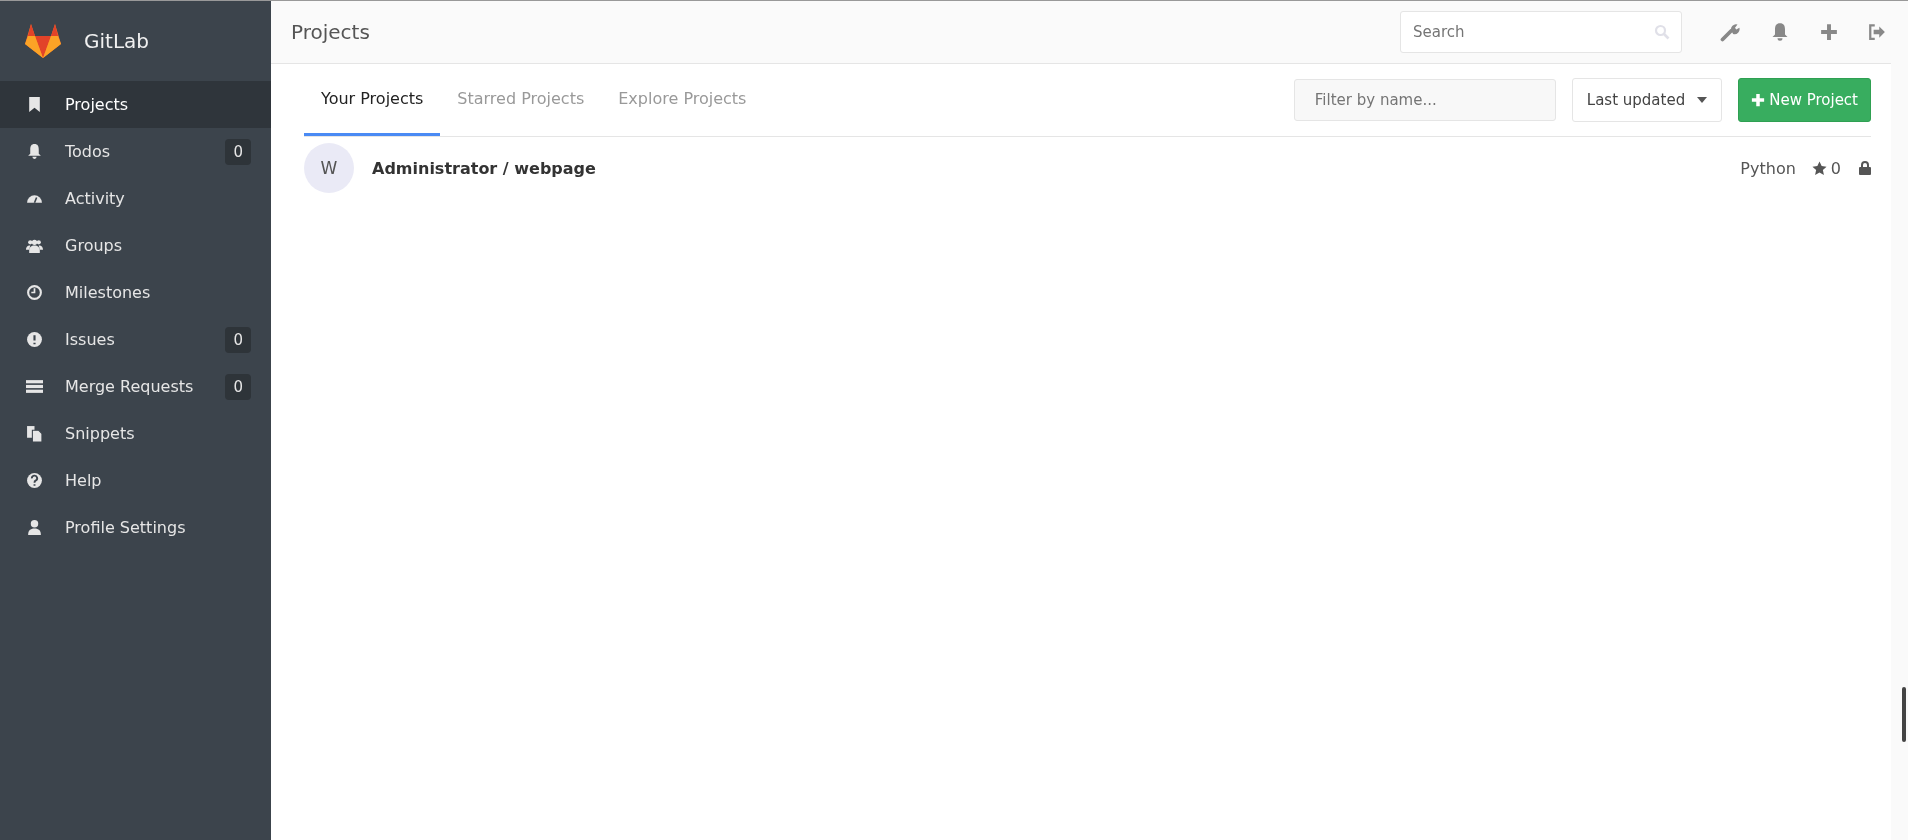 The height and width of the screenshot is (840, 1908). Describe the element at coordinates (1702, 100) in the screenshot. I see `caret-icon` at that location.